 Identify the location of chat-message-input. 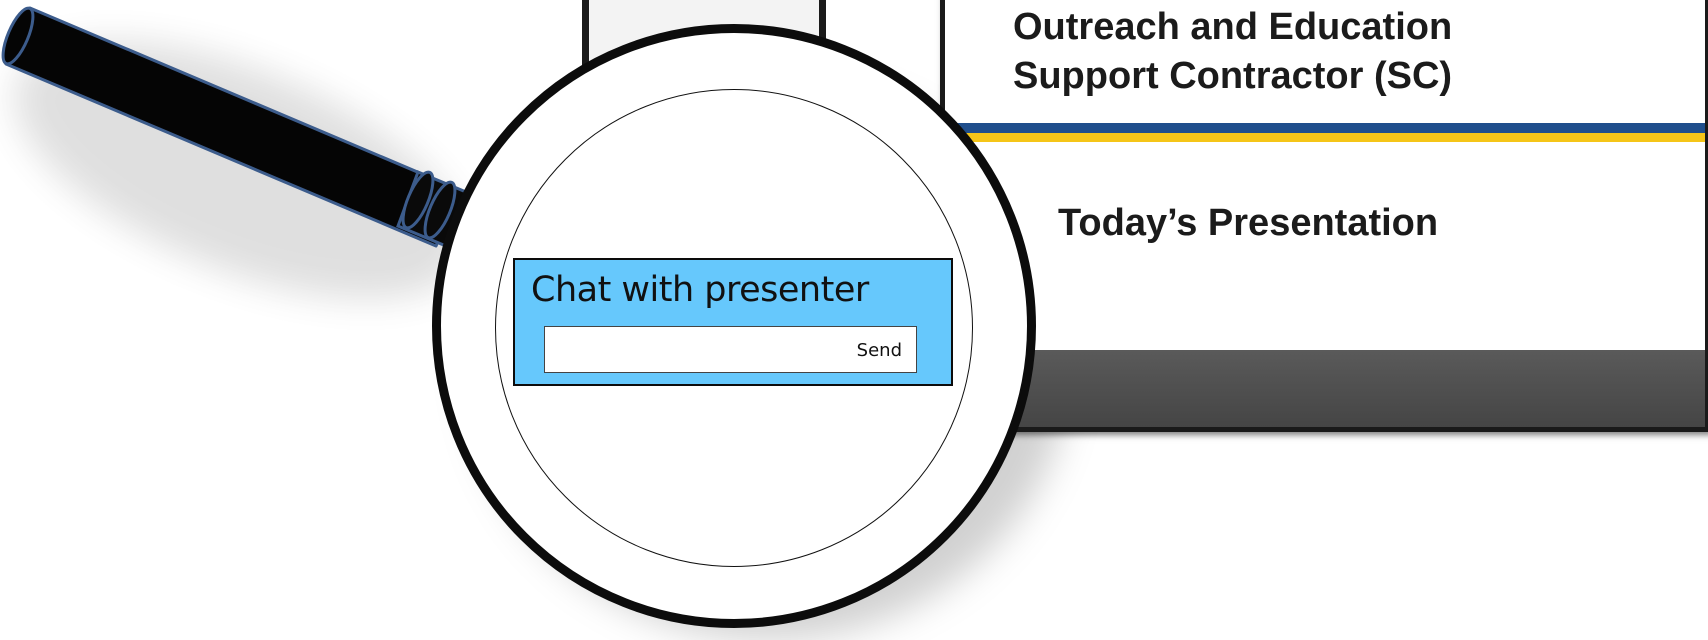
(698, 350).